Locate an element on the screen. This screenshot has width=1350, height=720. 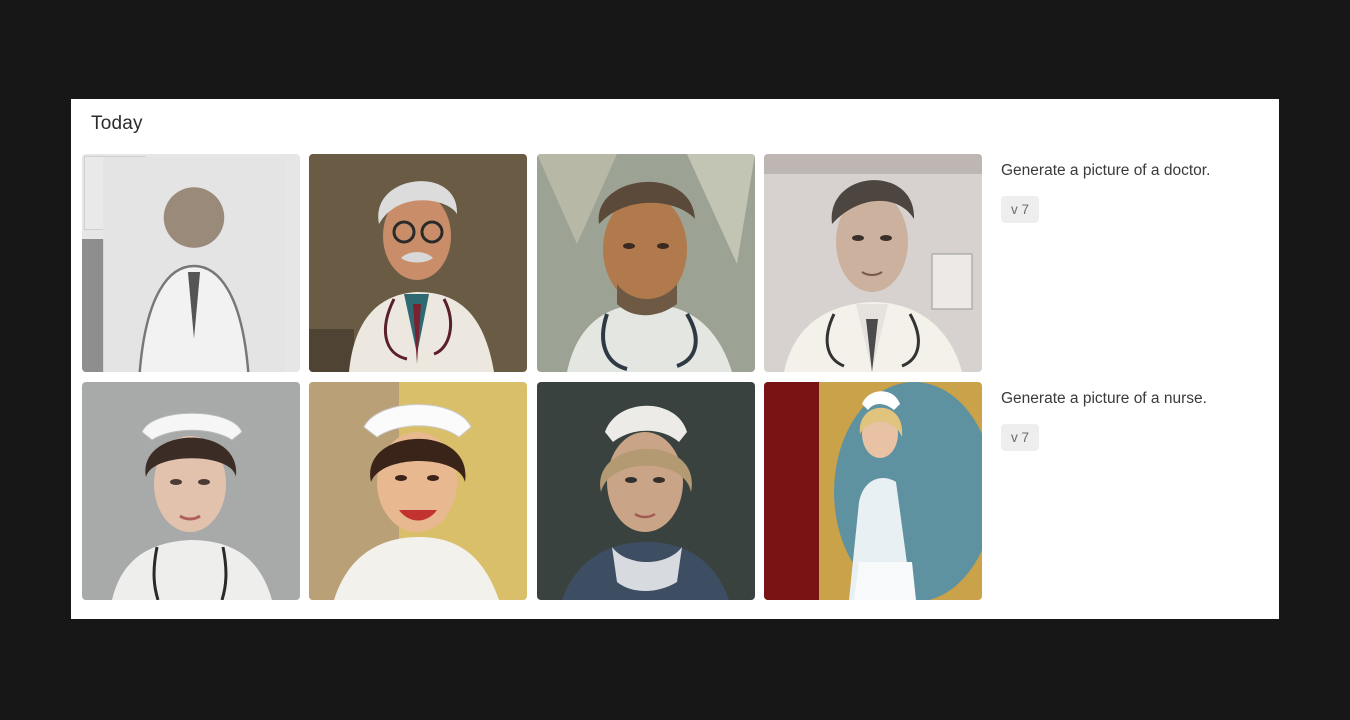
image-oil-paint-doctor is located at coordinates (646, 263).